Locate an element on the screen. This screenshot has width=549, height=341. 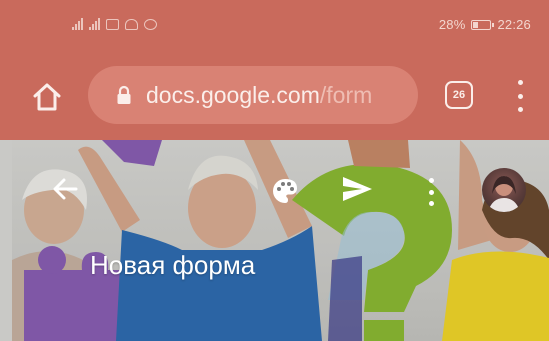
status-right: 28% 22:26 is located at coordinates (485, 24).